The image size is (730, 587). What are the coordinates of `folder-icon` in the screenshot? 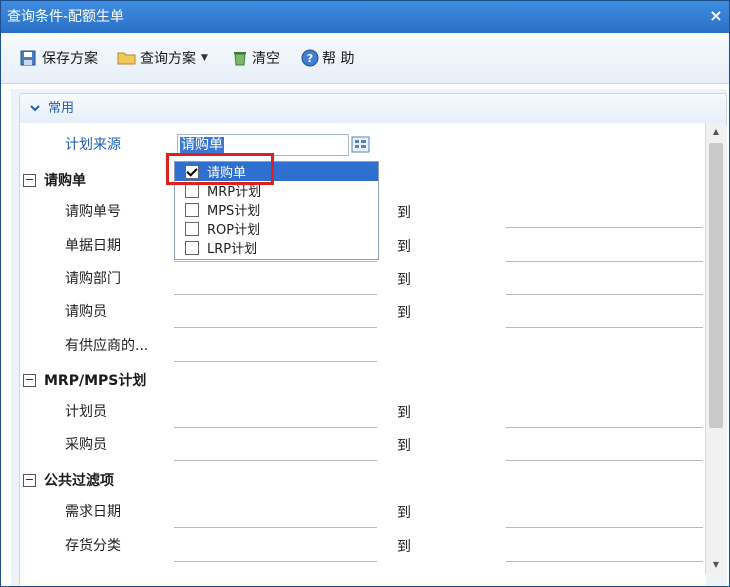 It's located at (126, 58).